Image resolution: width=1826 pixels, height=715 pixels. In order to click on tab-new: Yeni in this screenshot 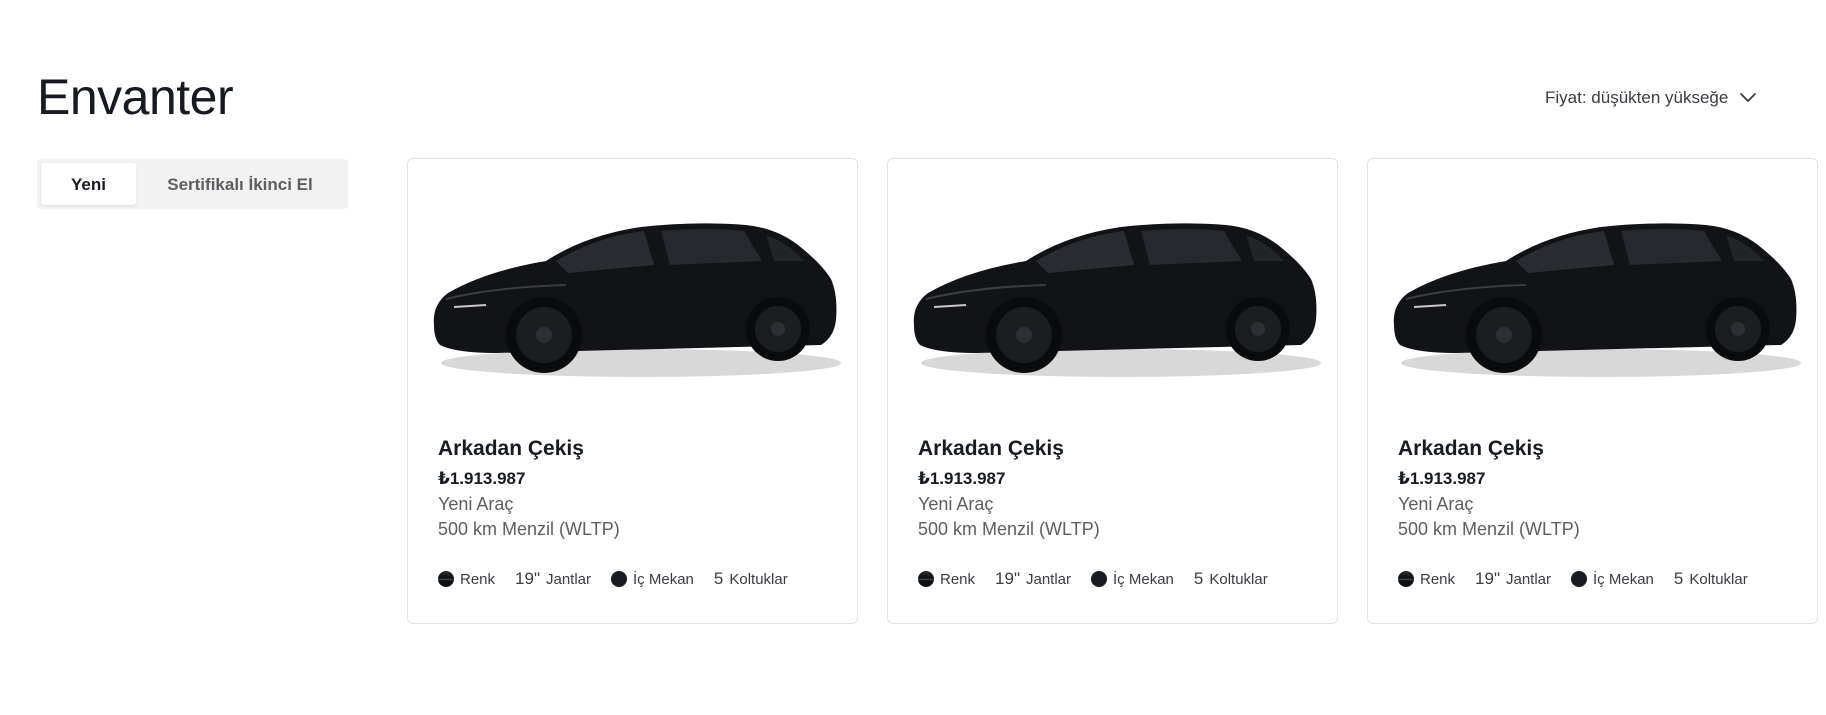, I will do `click(88, 184)`.